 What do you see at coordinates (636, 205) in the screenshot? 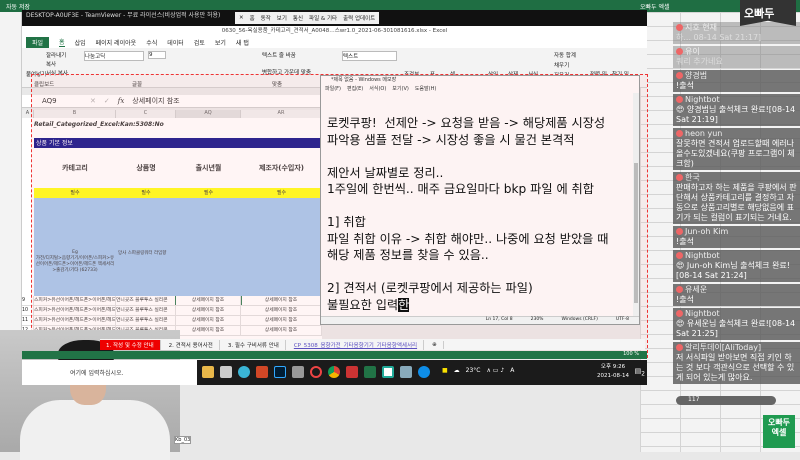
I see `notepad-scrollbar` at bounding box center [636, 205].